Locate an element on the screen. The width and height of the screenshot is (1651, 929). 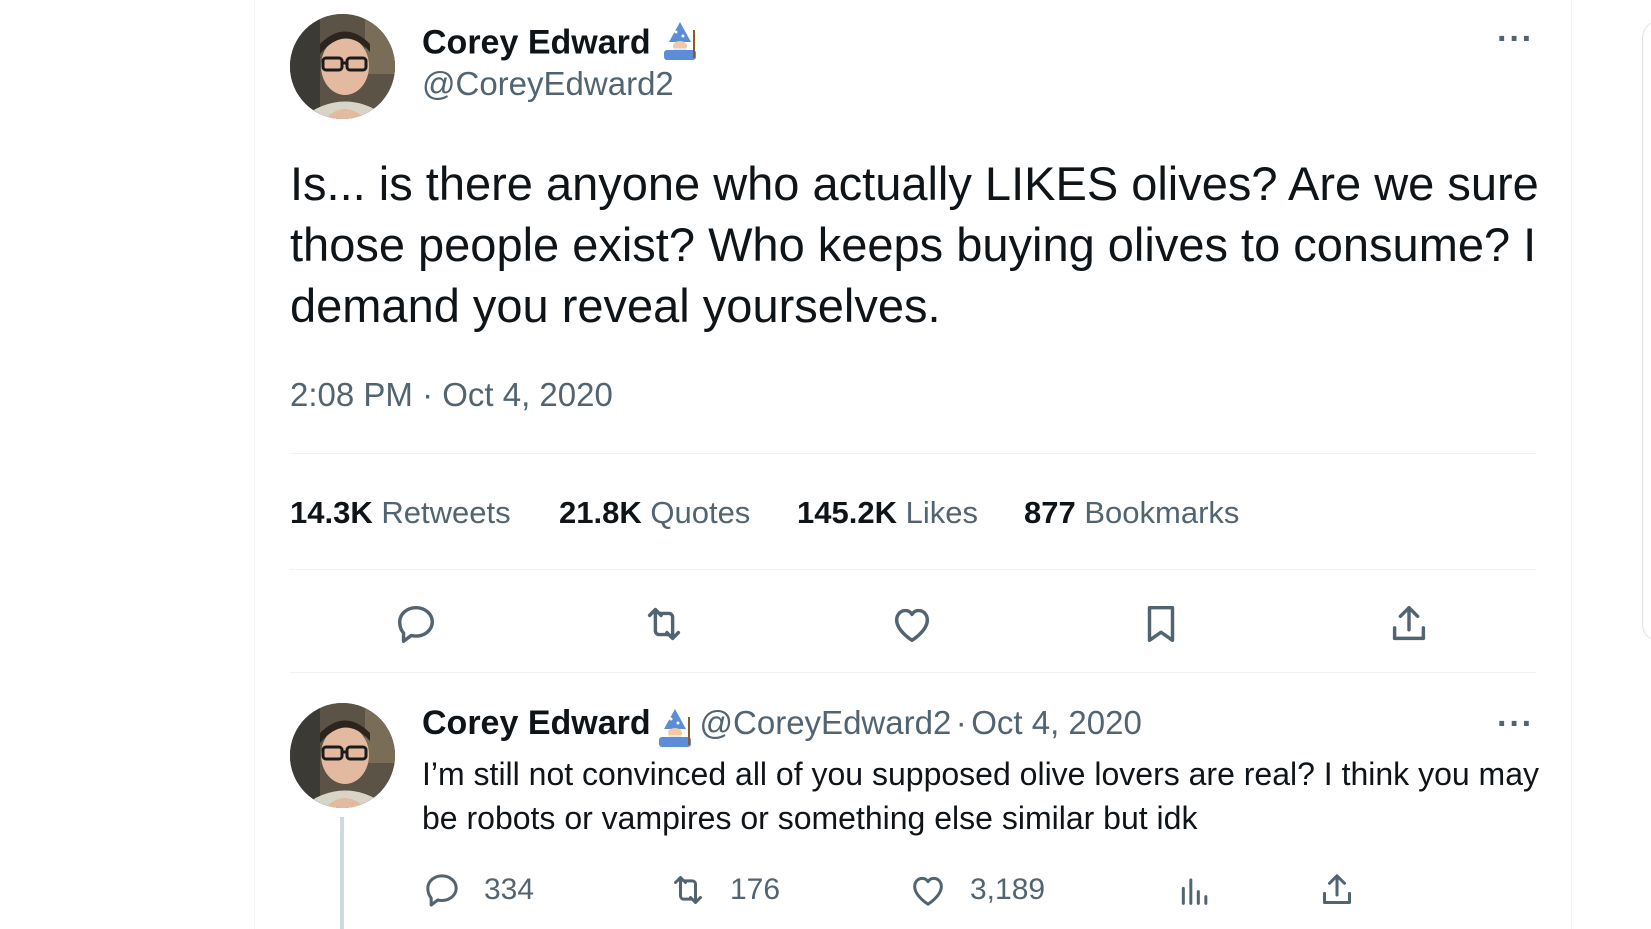
like-button is located at coordinates (912, 624).